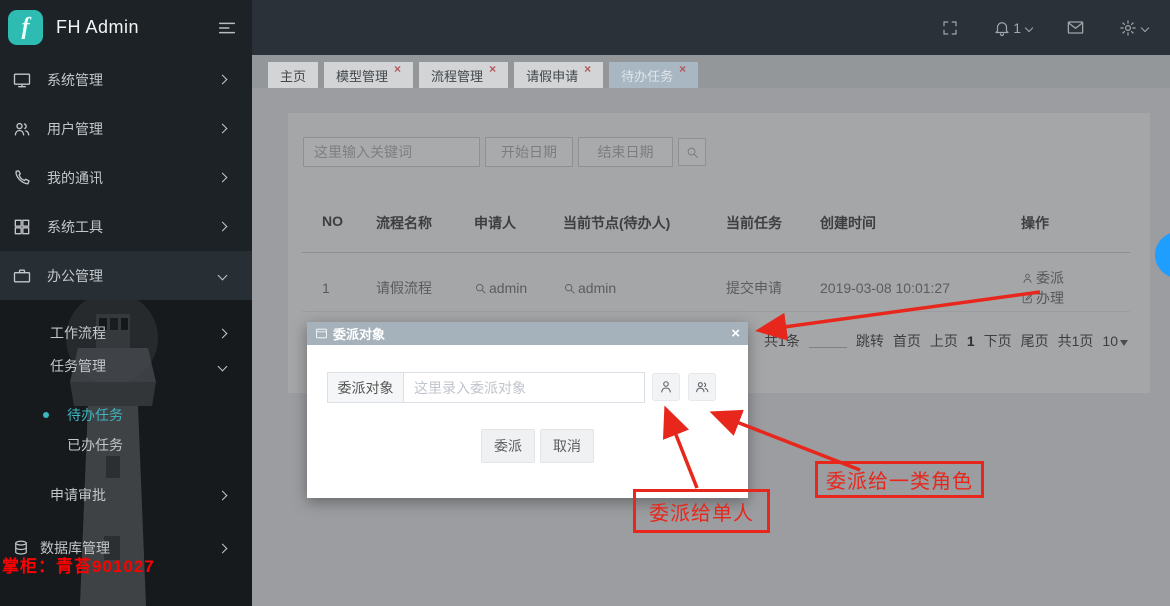 This screenshot has width=1170, height=606. I want to click on prev-page-button: 上页, so click(944, 341).